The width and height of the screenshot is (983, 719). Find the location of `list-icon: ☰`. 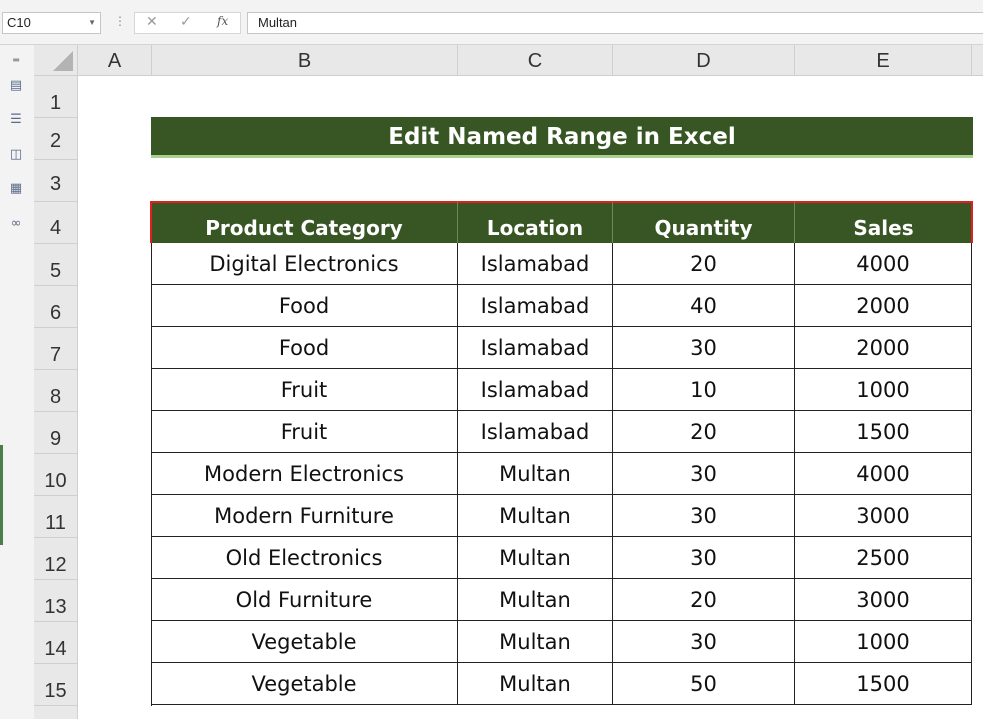

list-icon: ☰ is located at coordinates (16, 120).